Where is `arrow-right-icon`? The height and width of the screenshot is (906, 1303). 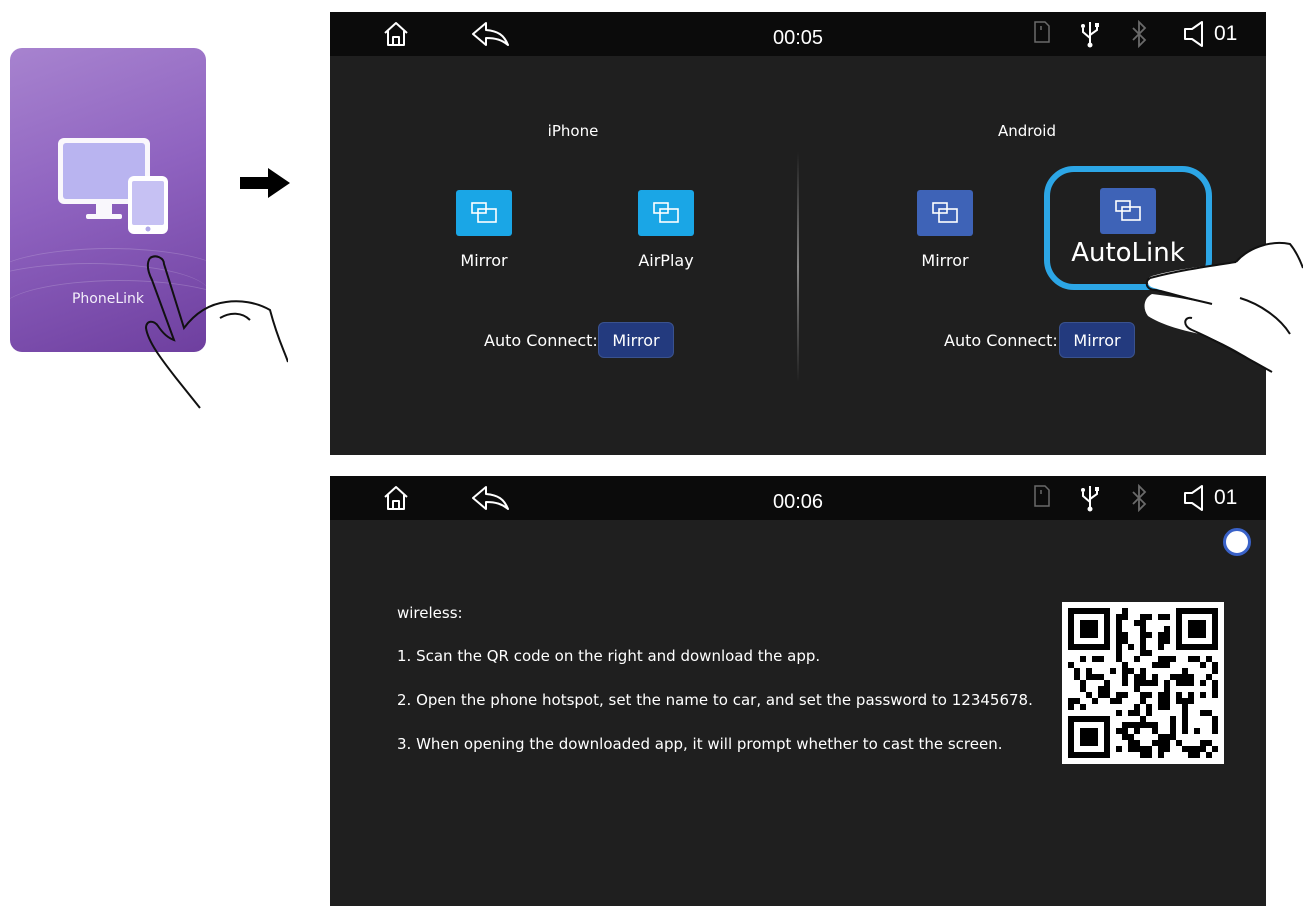
arrow-right-icon is located at coordinates (265, 183).